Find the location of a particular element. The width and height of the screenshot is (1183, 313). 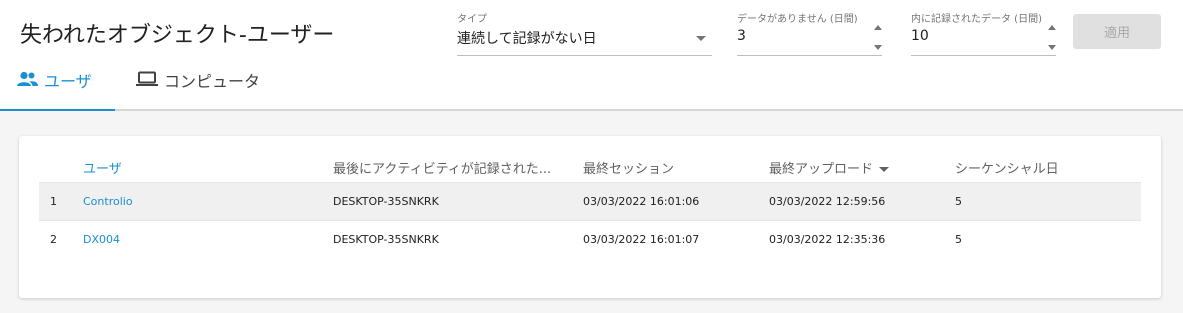

type-select: タイプ 連続して記録がない日 is located at coordinates (584, 33).